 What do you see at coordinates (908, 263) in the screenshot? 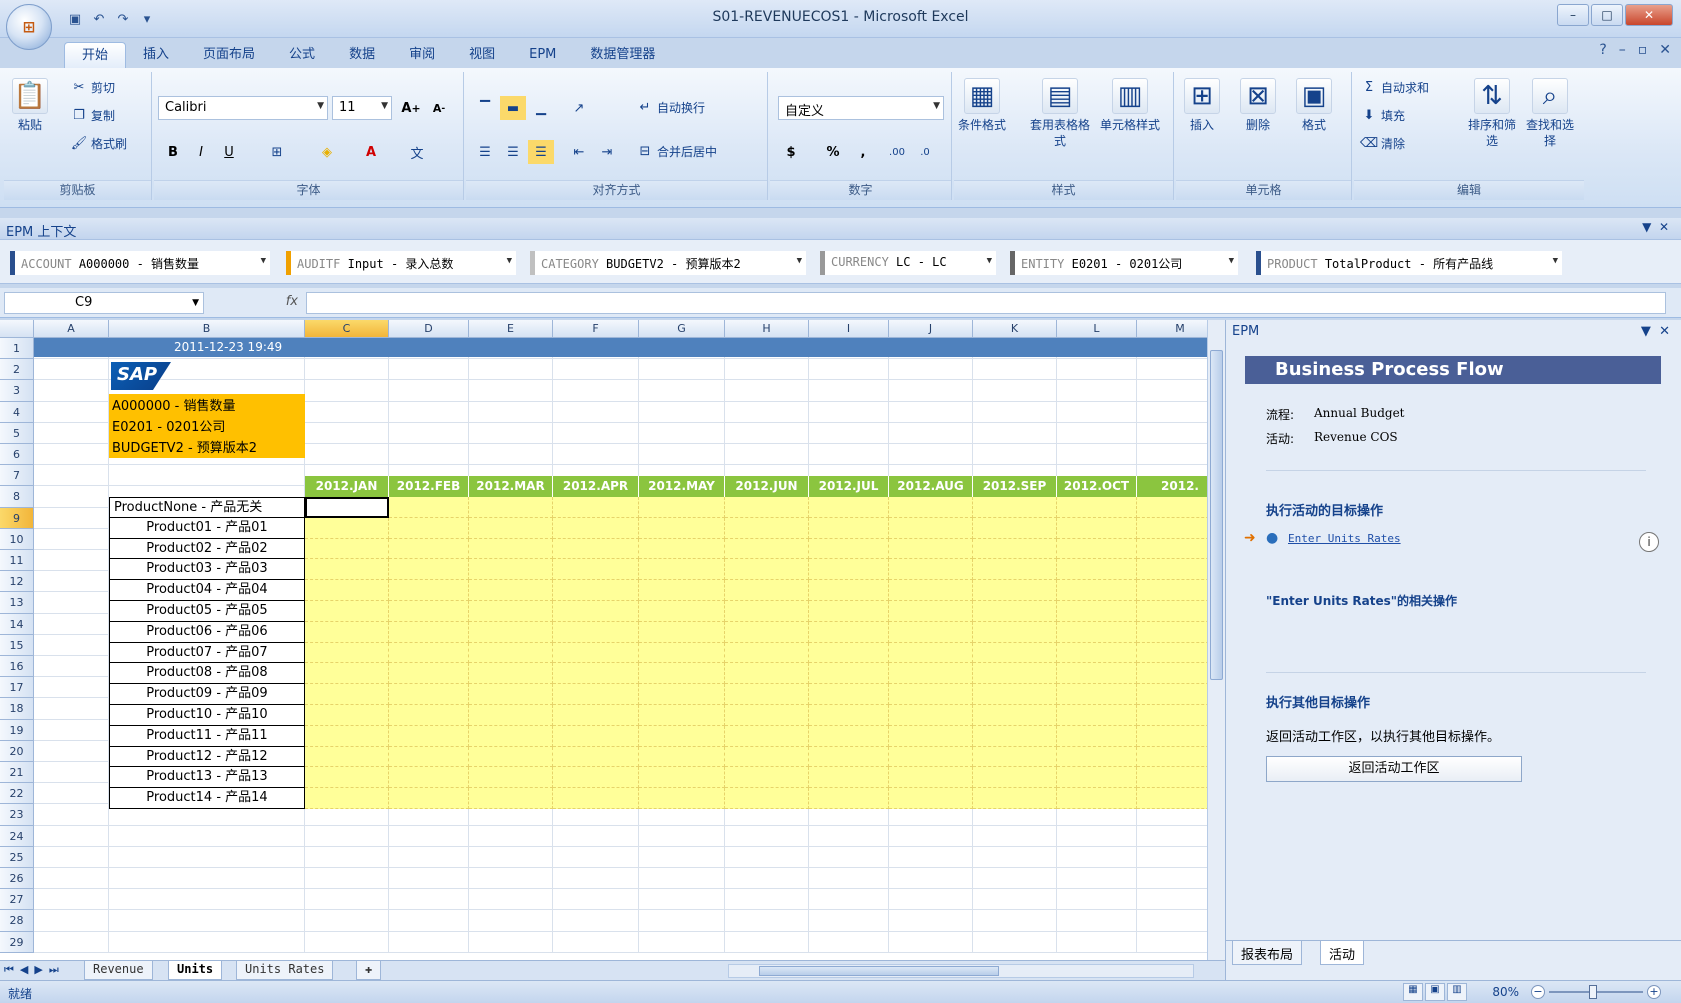
I see `context-currency: CURRENCY LC - LC ▼` at bounding box center [908, 263].